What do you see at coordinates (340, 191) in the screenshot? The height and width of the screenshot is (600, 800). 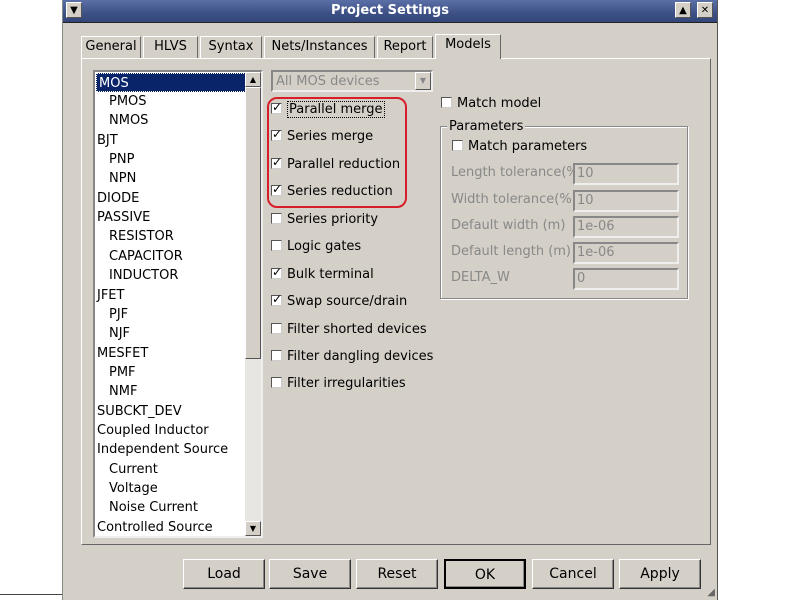 I see `checkbox-label: Series reduction` at bounding box center [340, 191].